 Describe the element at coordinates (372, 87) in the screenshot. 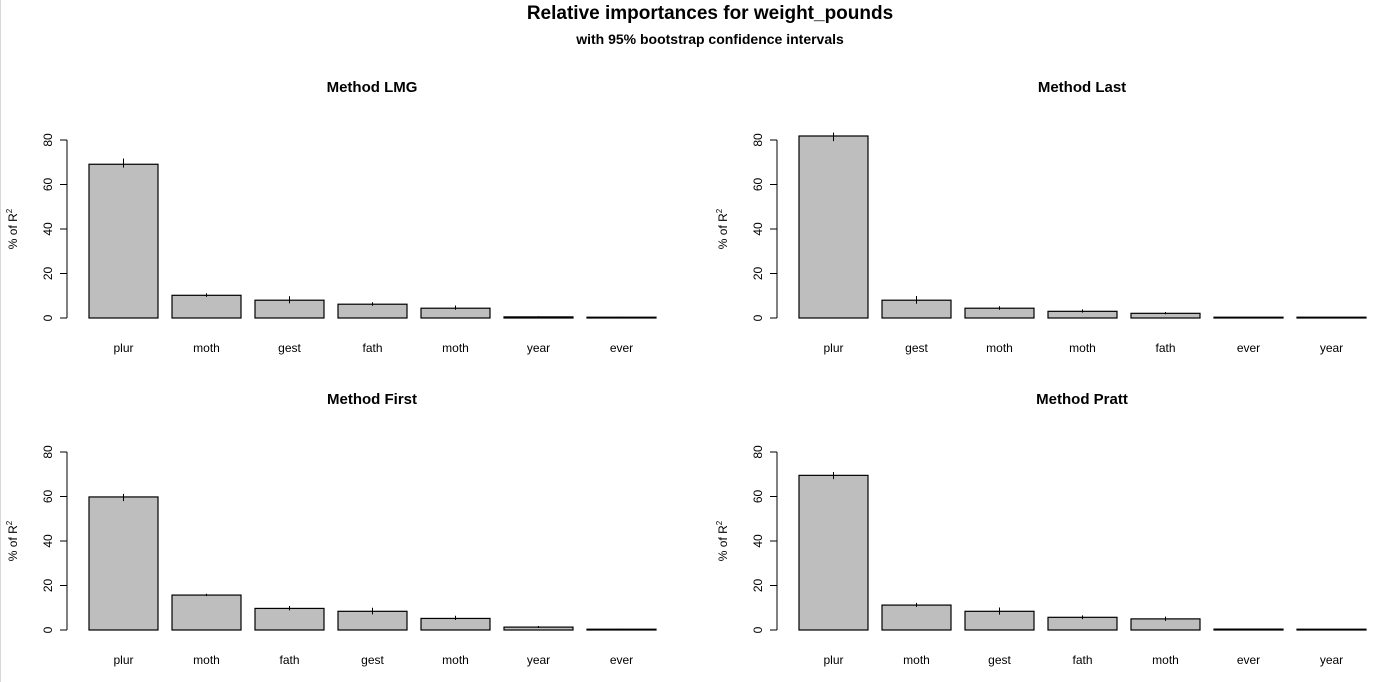

I see `panel-title: Method LMG` at that location.